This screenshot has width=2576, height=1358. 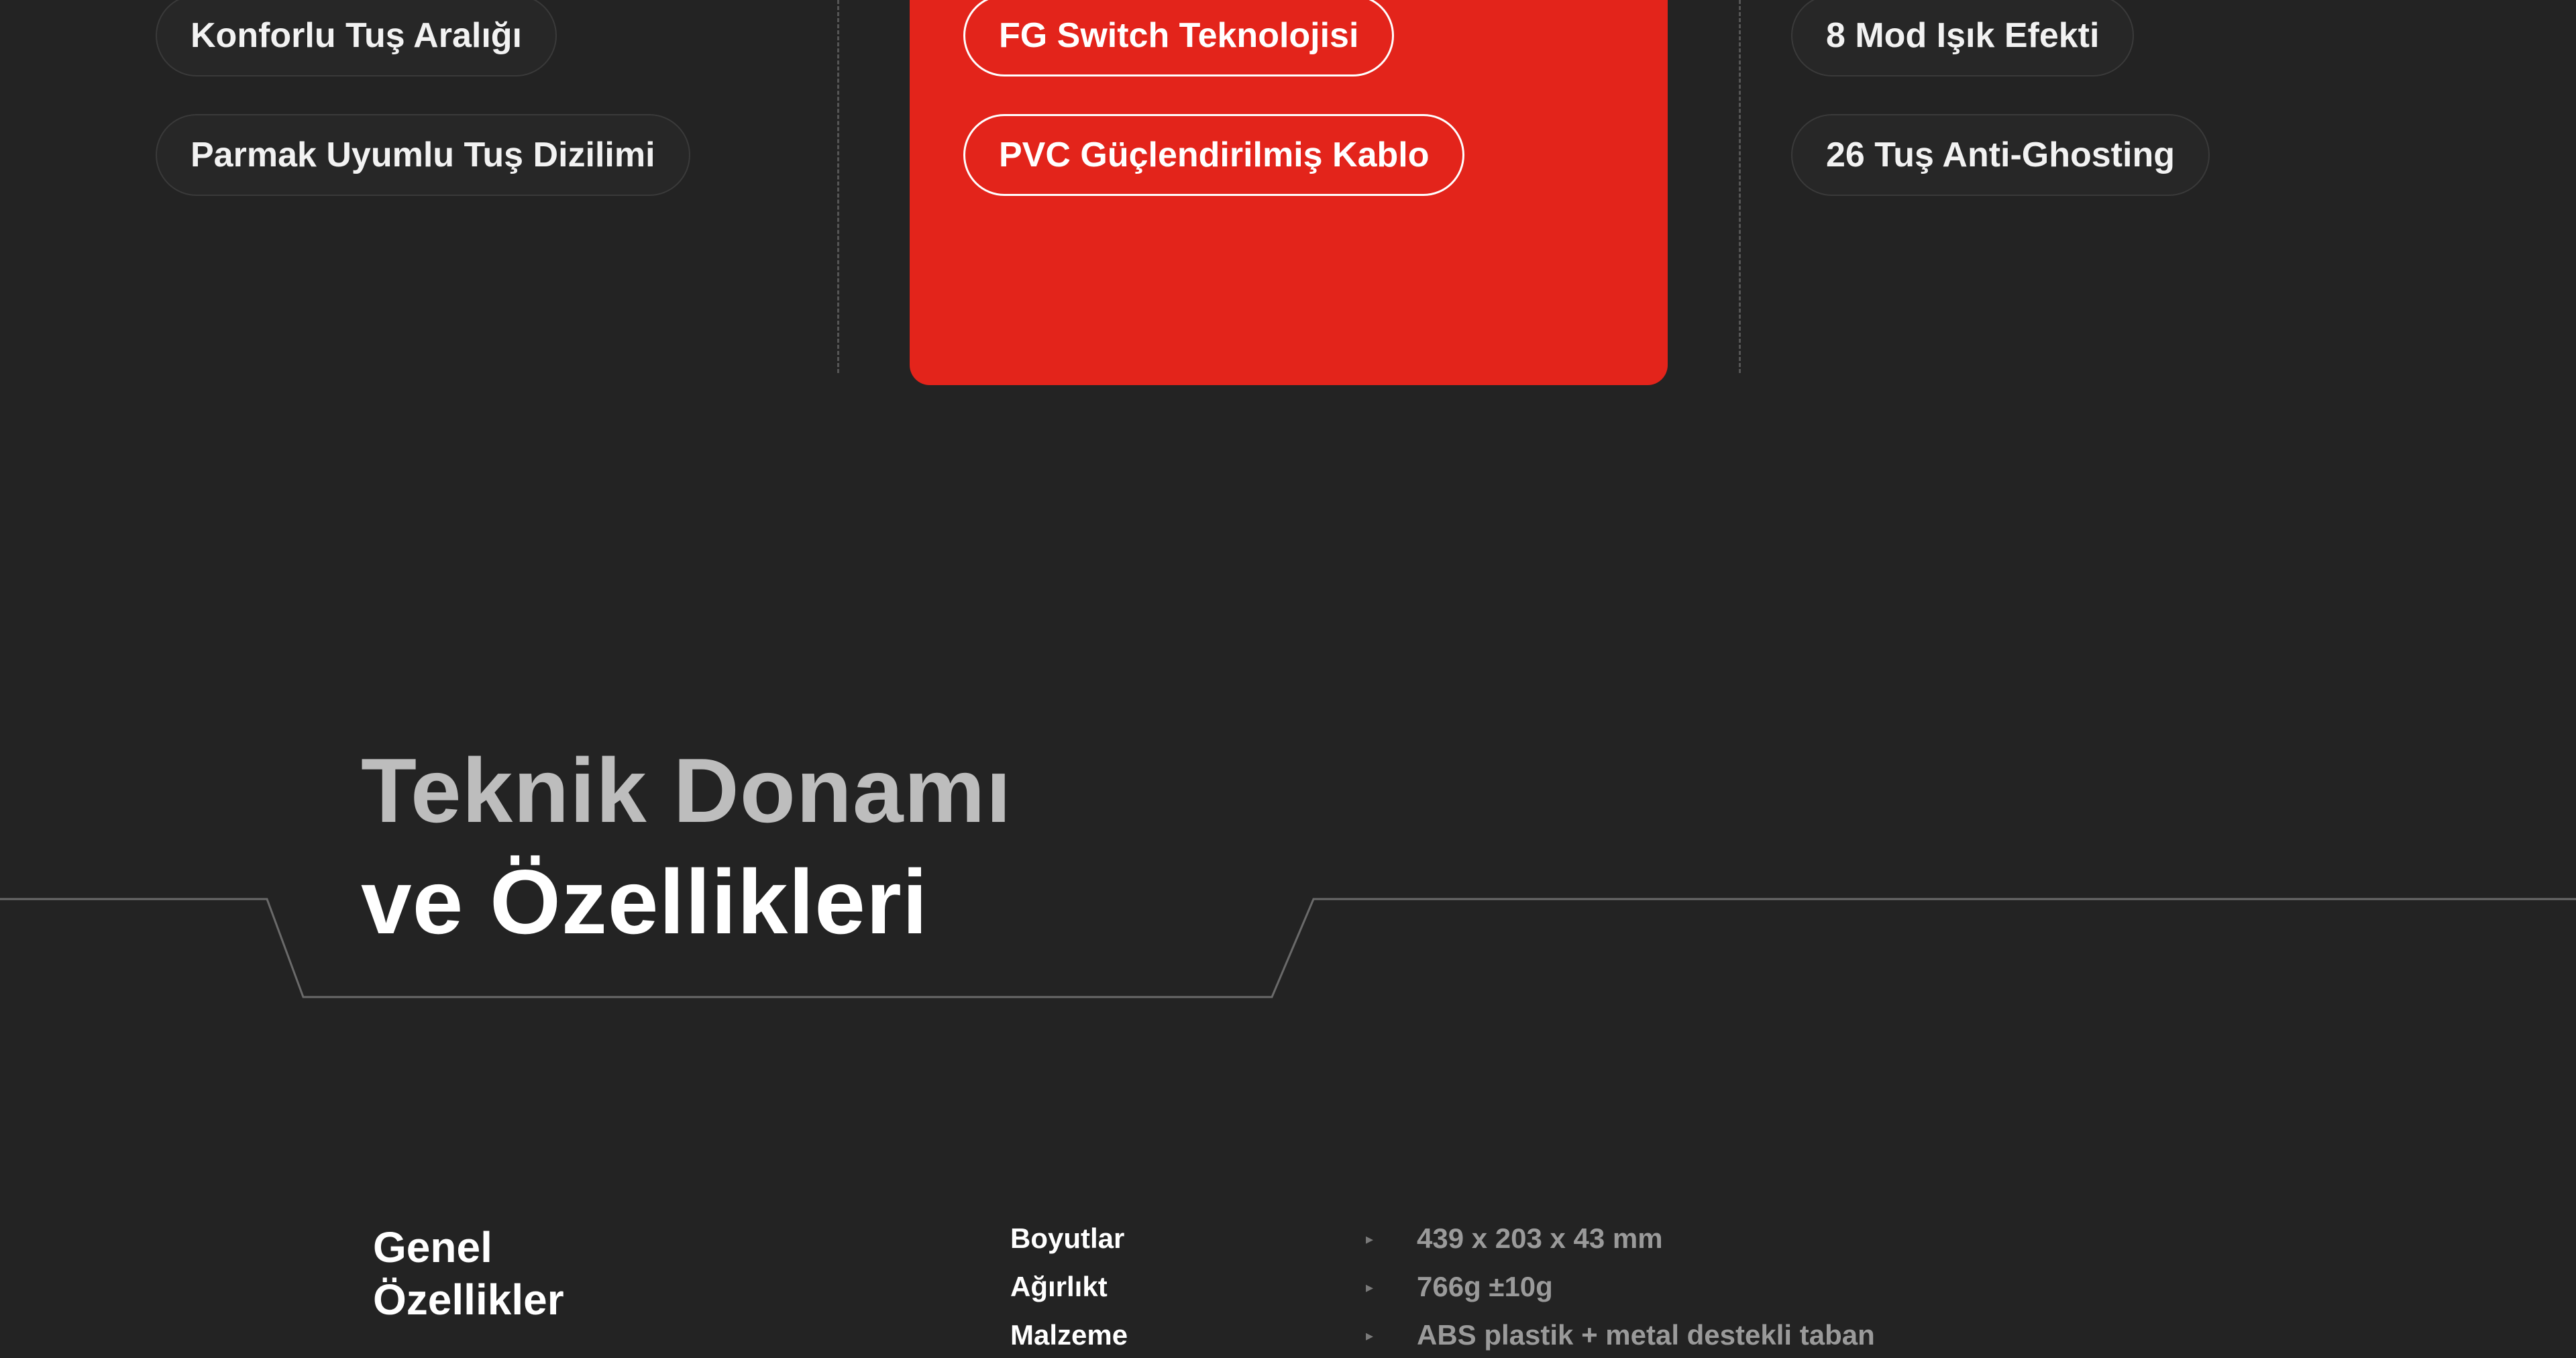 I want to click on spec-row: Ağırlıkt ▸ 766g ±10g, so click(x=1288, y=1291).